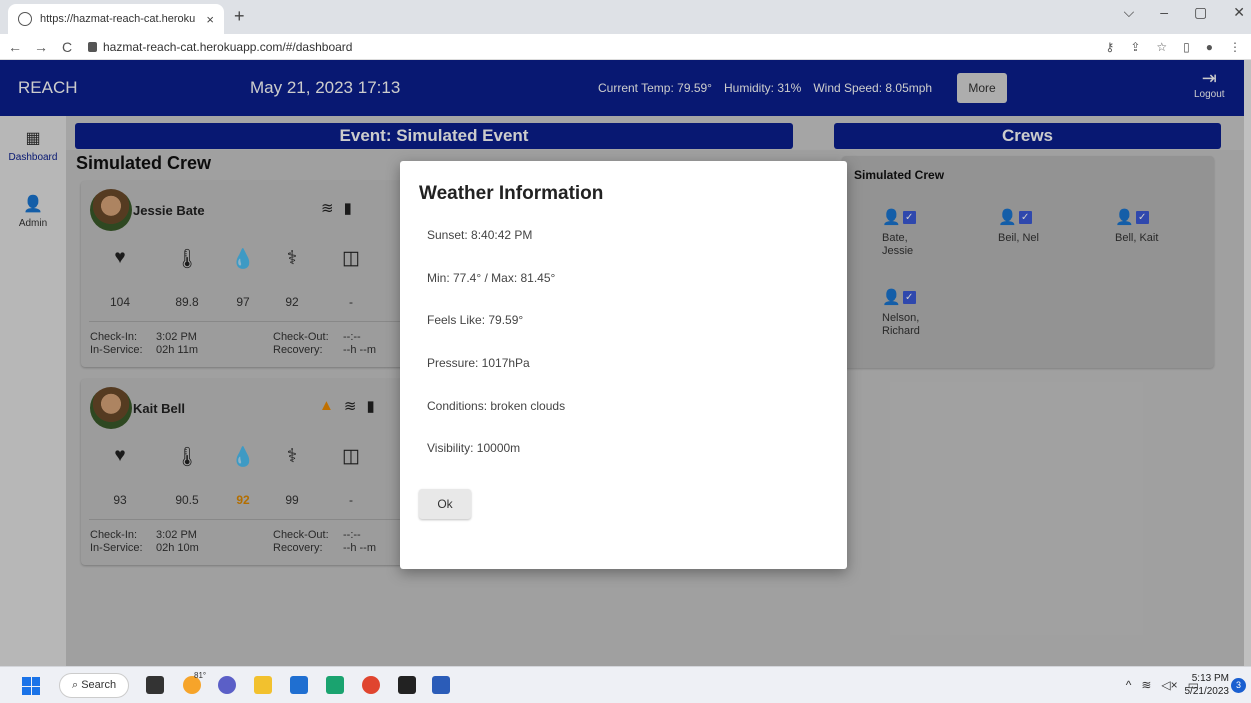 The image size is (1251, 703). What do you see at coordinates (445, 504) in the screenshot?
I see `ok-button: Ok` at bounding box center [445, 504].